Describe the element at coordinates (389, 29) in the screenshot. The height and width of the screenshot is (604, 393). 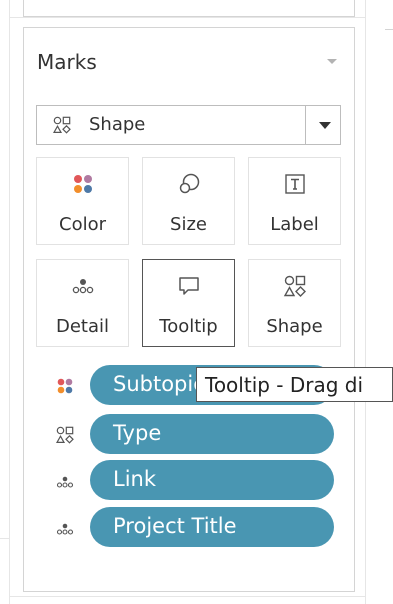
I see `canvas-edge` at that location.